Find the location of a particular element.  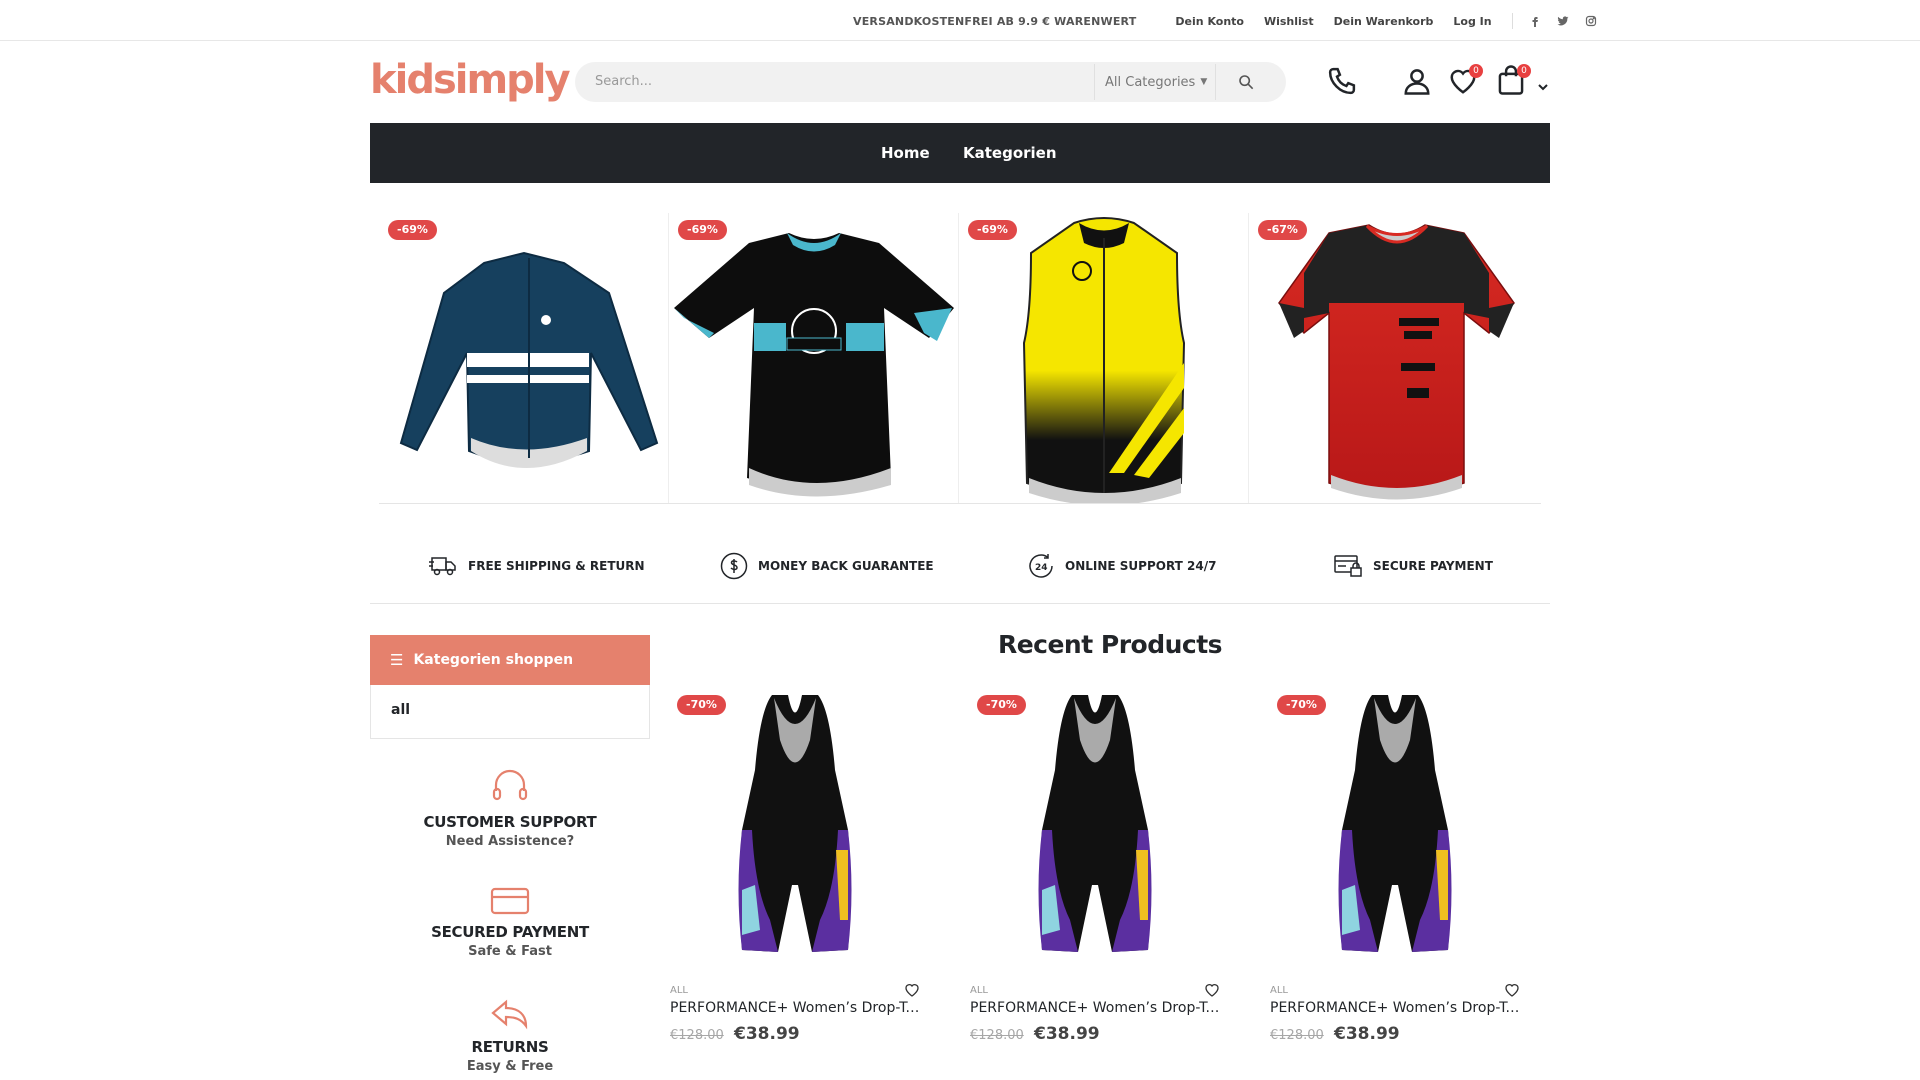

category-menu-title: Kategorien shoppen is located at coordinates (493, 660).